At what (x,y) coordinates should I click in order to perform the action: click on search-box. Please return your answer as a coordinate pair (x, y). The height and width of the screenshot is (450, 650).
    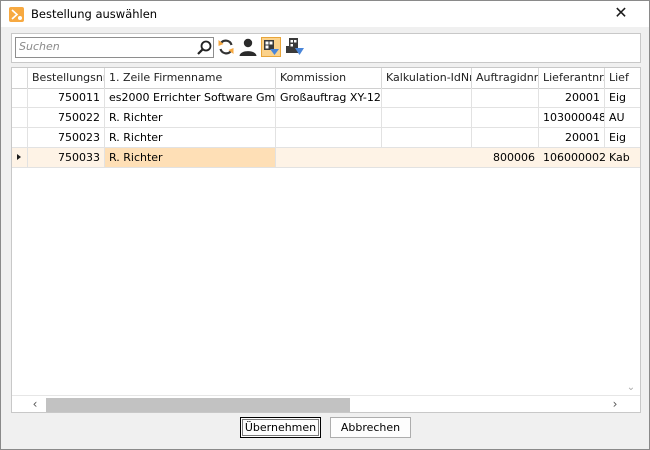
    Looking at the image, I should click on (114, 47).